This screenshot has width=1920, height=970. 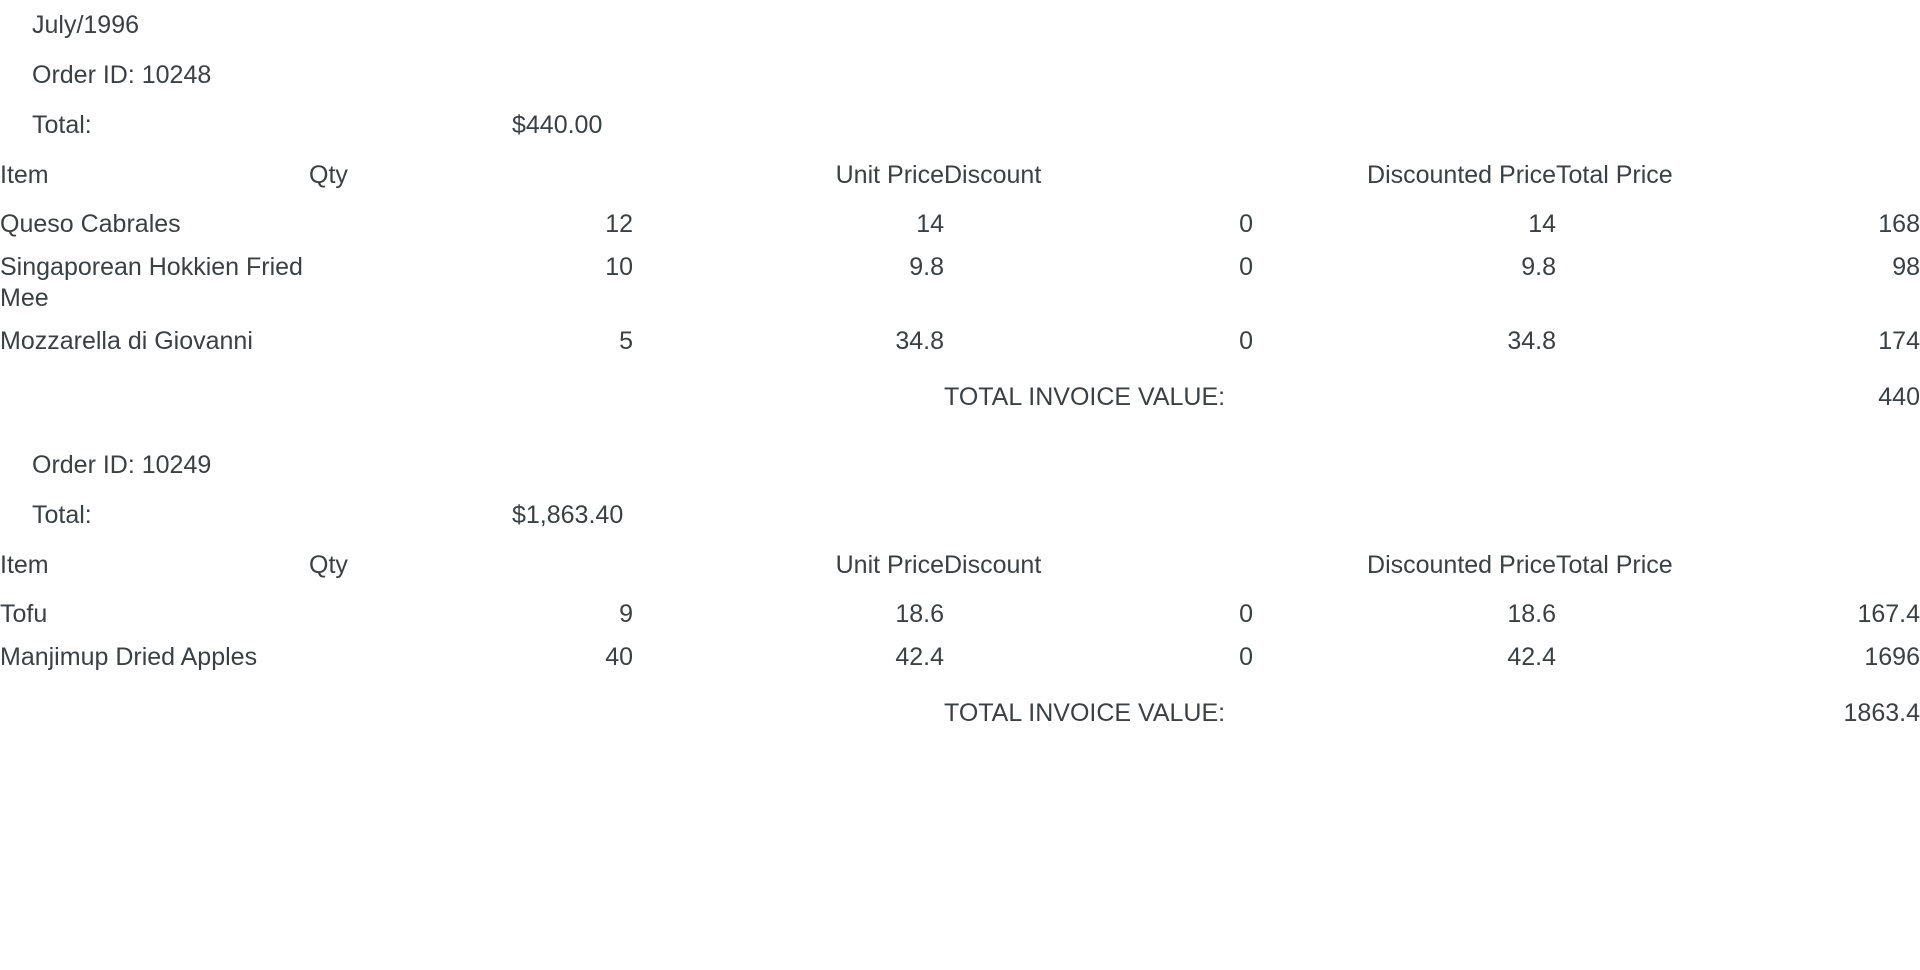 What do you see at coordinates (1538, 267) in the screenshot?
I see `cell-discounted-price: 9.8` at bounding box center [1538, 267].